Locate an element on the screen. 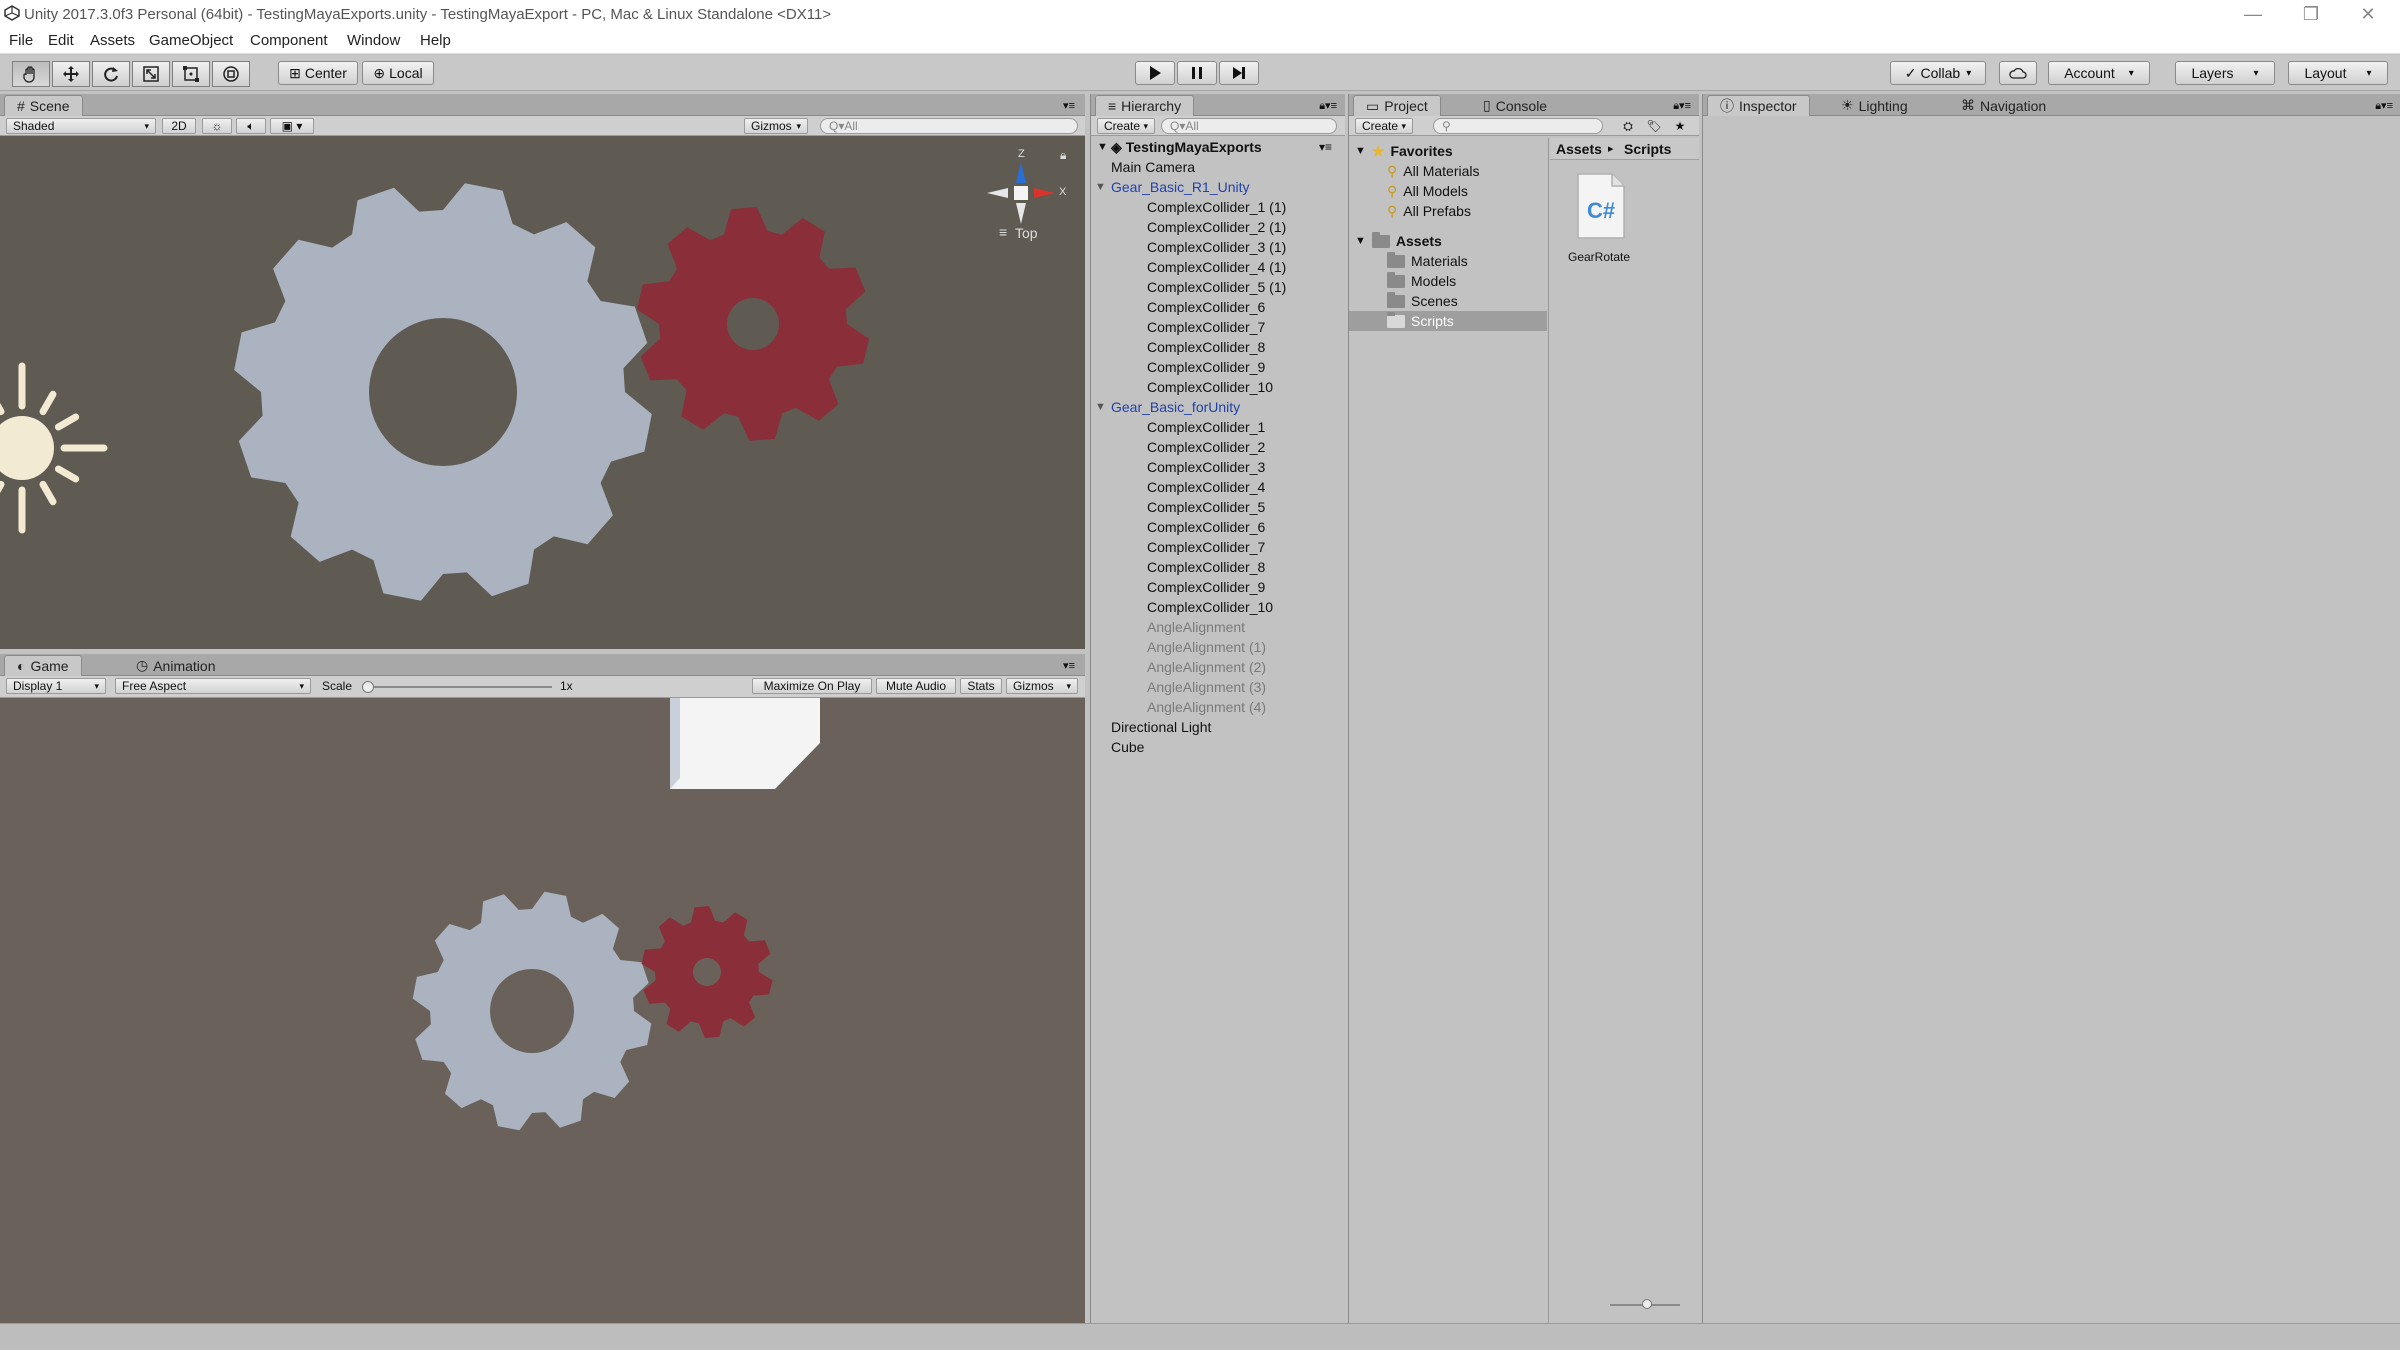 The width and height of the screenshot is (2400, 1350). move-tool-button is located at coordinates (71, 74).